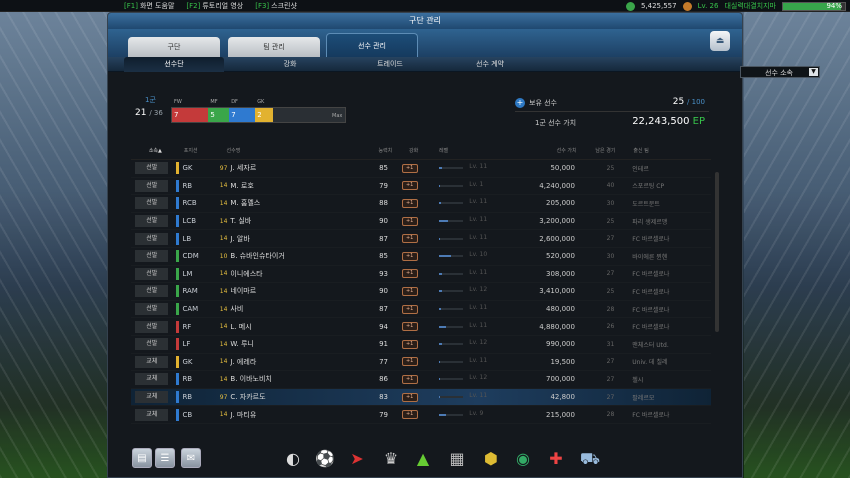 Image resolution: width=850 pixels, height=478 pixels. What do you see at coordinates (291, 203) in the screenshot?
I see `player-name: 14 M. 훔멜스` at bounding box center [291, 203].